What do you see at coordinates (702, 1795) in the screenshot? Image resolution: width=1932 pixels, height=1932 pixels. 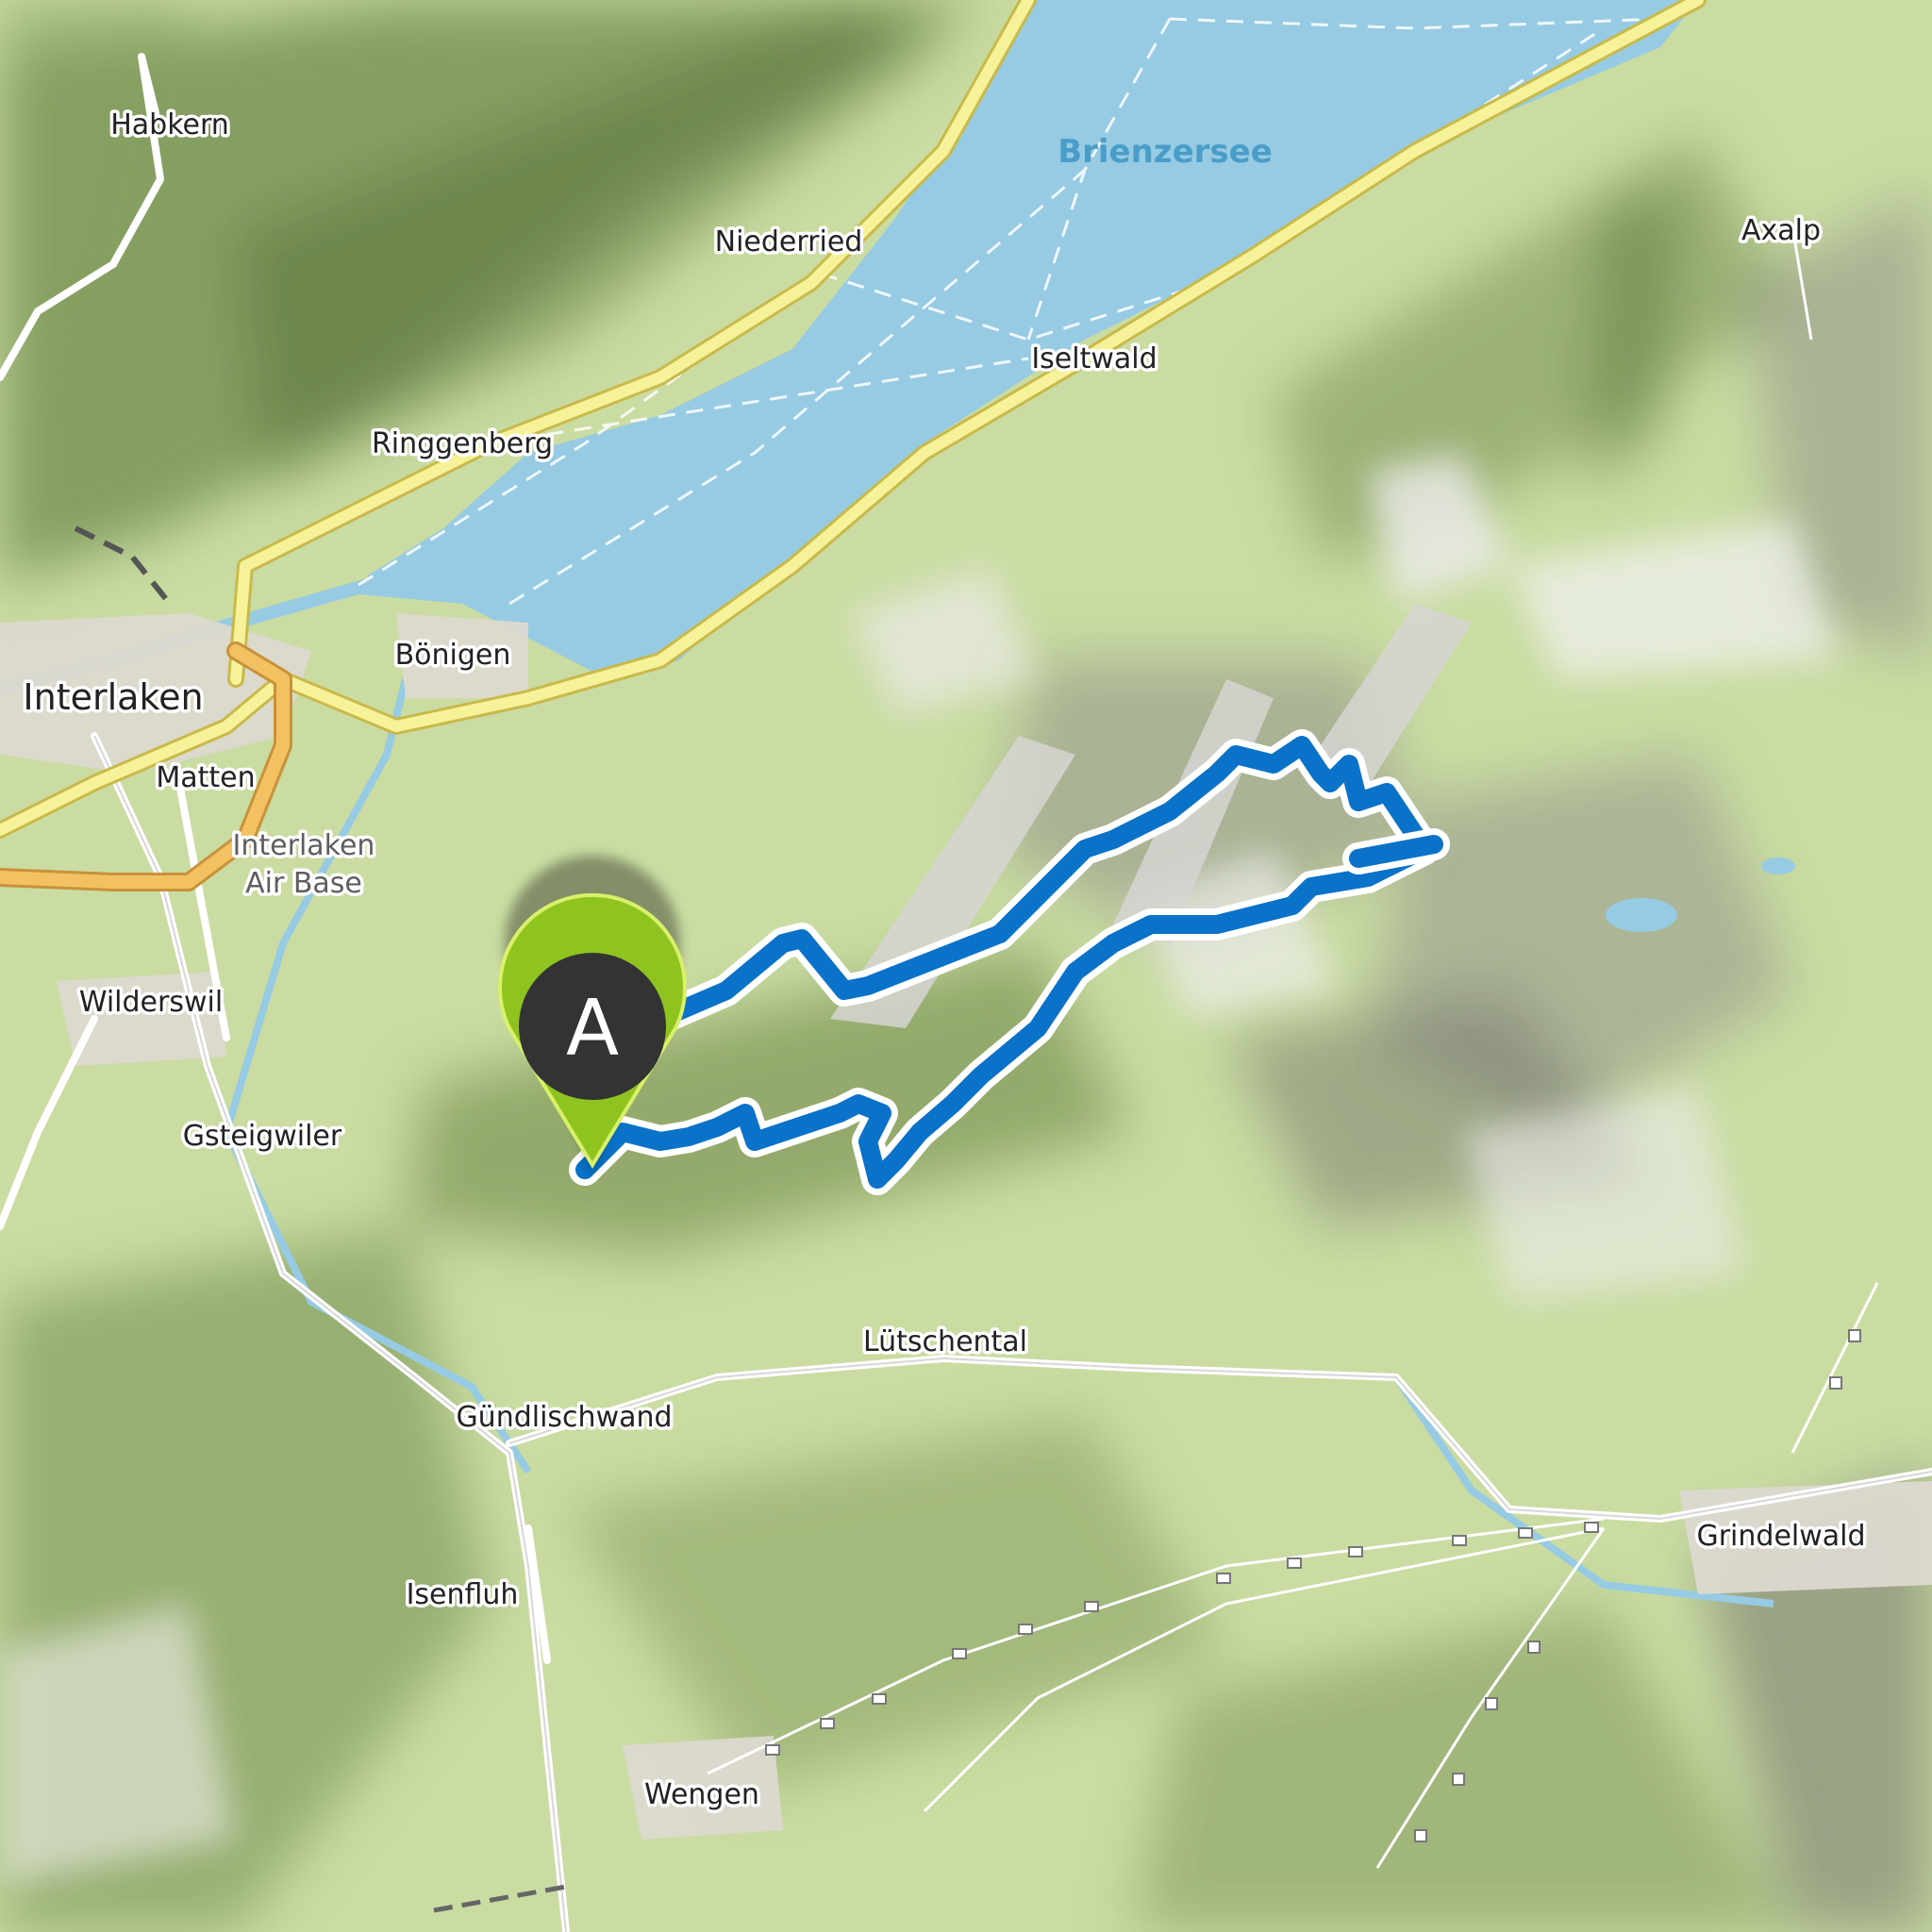 I see `place-label-wengen: Wengen` at bounding box center [702, 1795].